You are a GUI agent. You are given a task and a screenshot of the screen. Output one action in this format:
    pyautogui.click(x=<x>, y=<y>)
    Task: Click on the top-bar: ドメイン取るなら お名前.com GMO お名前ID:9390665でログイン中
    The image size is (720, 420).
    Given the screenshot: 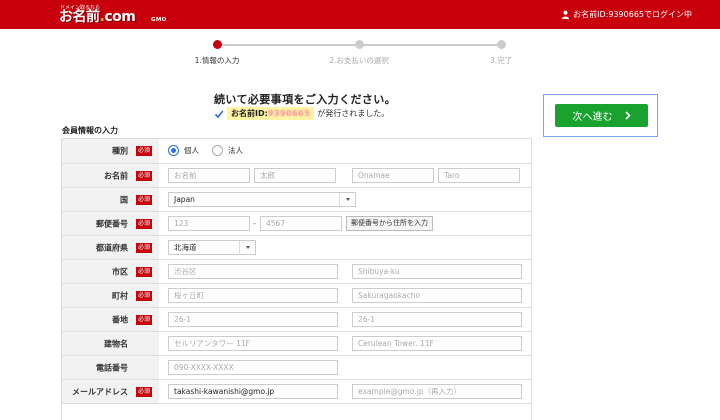 What is the action you would take?
    pyautogui.click(x=360, y=14)
    